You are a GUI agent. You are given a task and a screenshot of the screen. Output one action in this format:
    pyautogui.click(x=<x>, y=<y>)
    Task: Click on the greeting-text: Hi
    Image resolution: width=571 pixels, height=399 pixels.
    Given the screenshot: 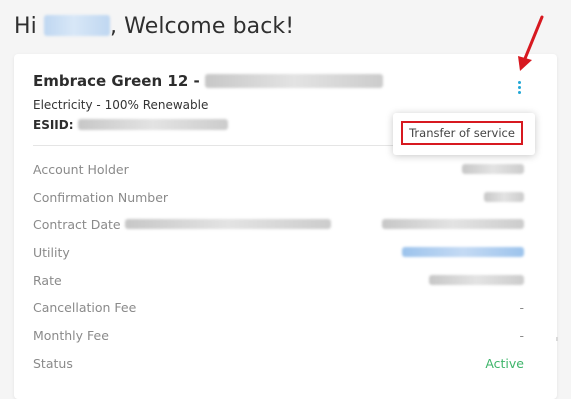 What is the action you would take?
    pyautogui.click(x=25, y=26)
    